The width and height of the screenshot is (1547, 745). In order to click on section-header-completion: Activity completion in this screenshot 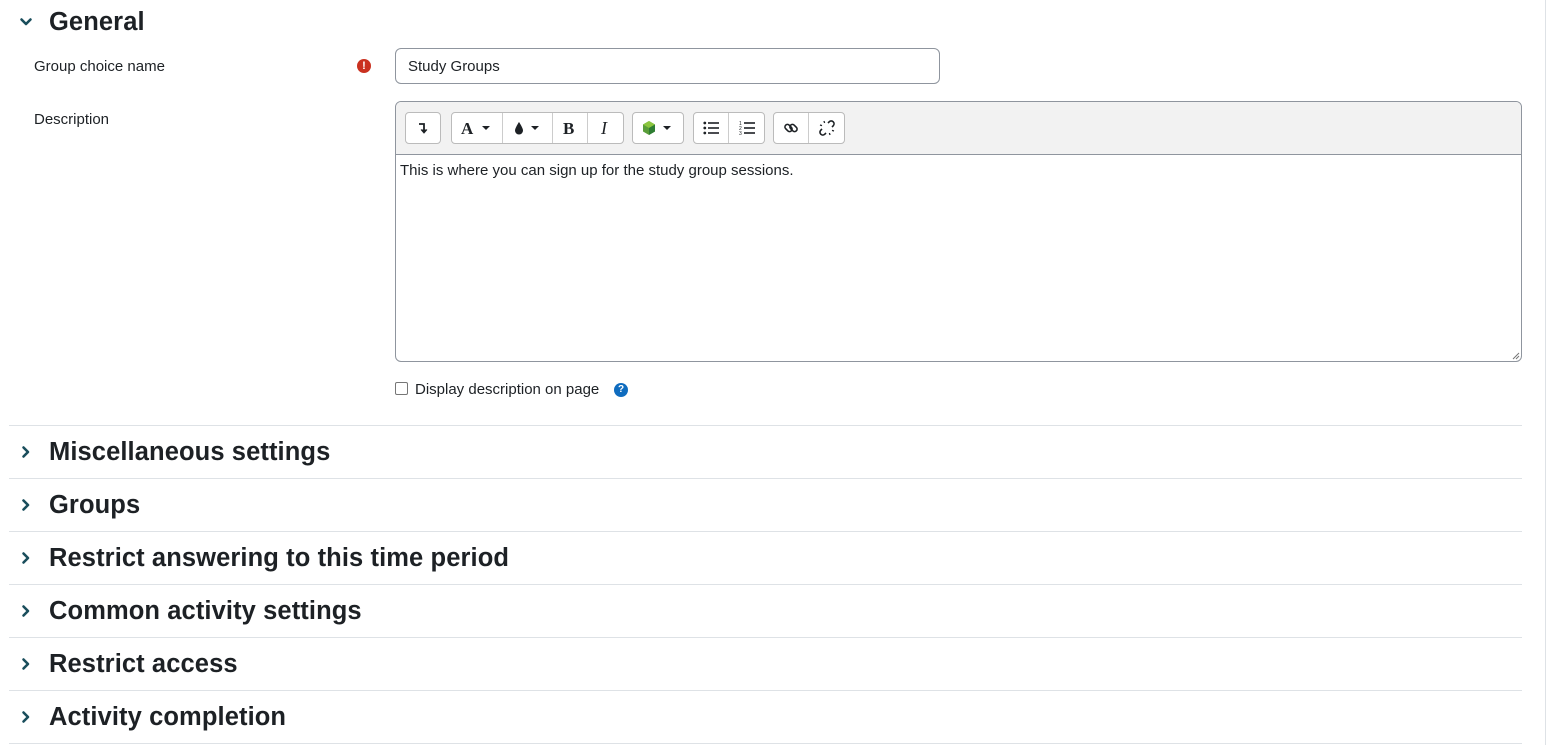, I will do `click(765, 717)`.